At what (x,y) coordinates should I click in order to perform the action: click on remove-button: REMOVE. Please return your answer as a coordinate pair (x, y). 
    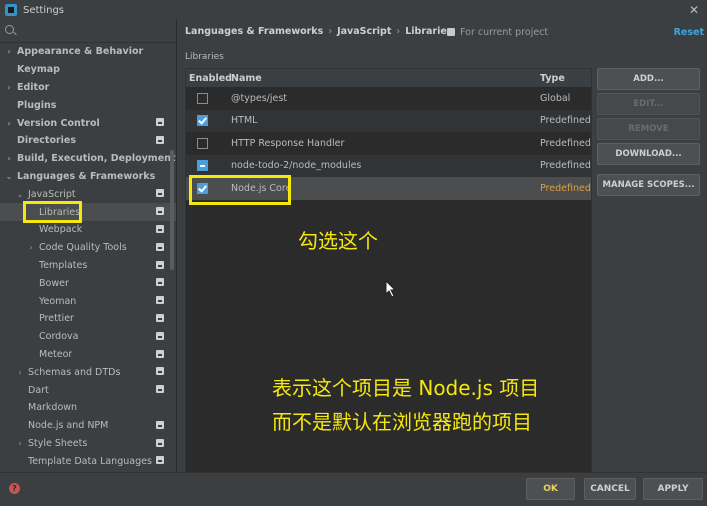
    Looking at the image, I should click on (648, 129).